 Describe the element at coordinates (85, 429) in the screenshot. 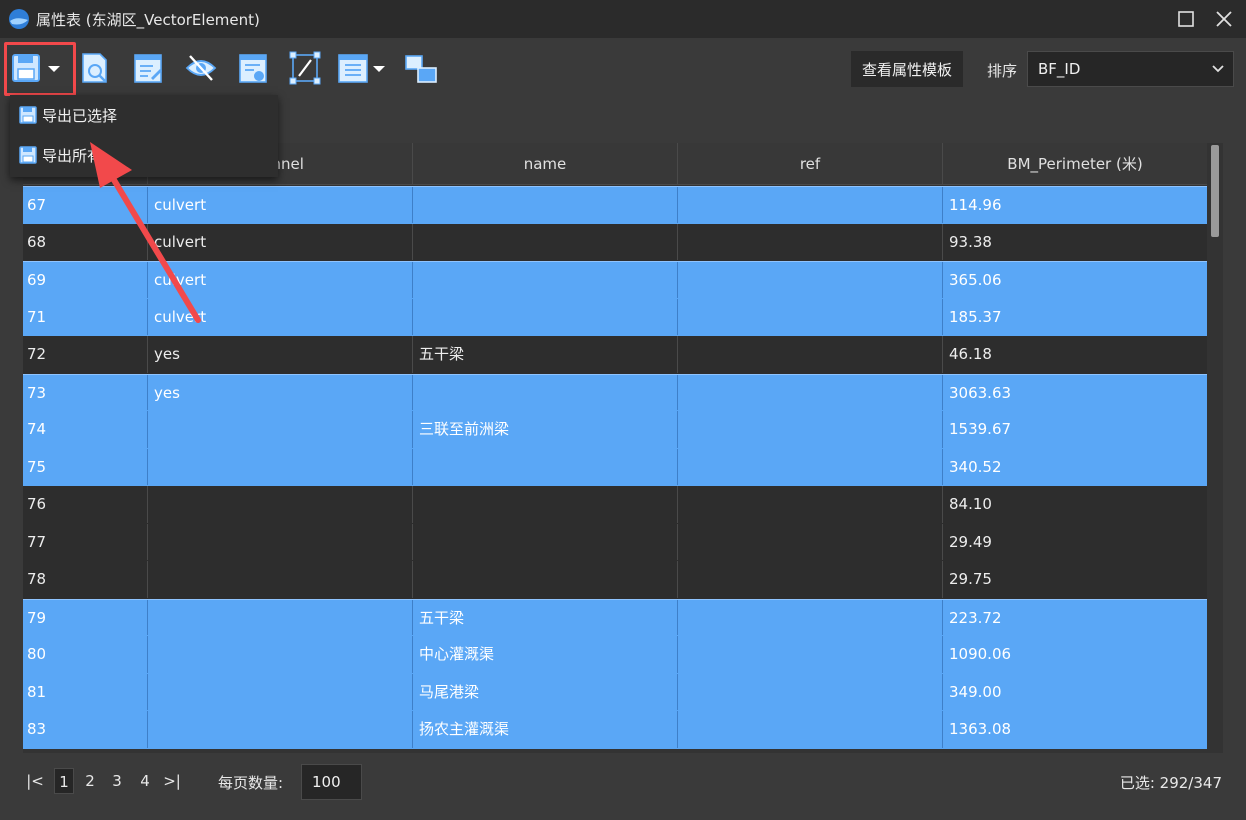

I see `cell-id: 74` at that location.